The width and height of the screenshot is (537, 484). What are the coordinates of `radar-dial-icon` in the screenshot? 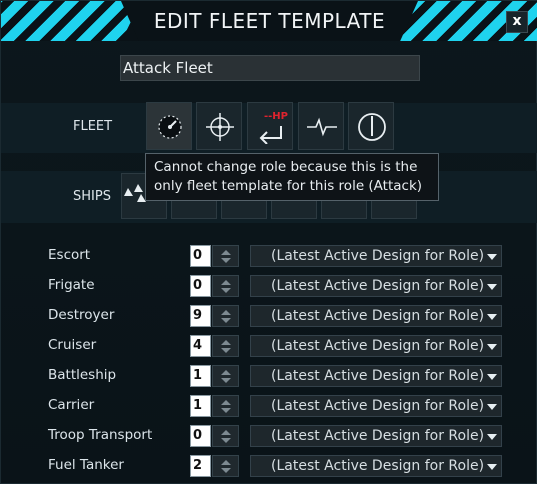 It's located at (170, 127).